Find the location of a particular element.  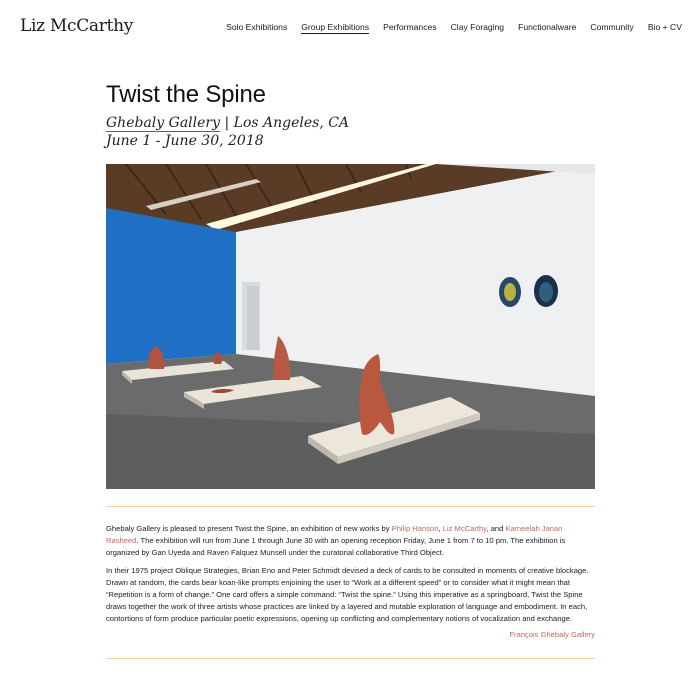

nav-bio-cv: Bio + CV is located at coordinates (665, 28).